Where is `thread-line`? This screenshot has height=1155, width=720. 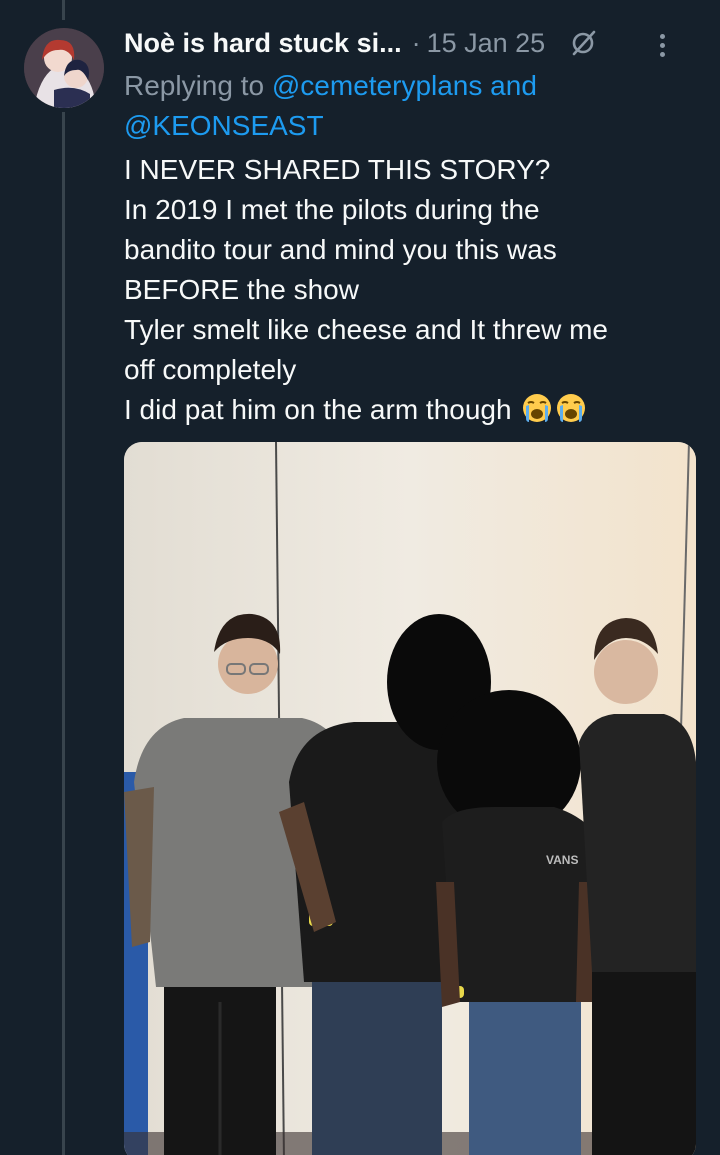 thread-line is located at coordinates (63, 633).